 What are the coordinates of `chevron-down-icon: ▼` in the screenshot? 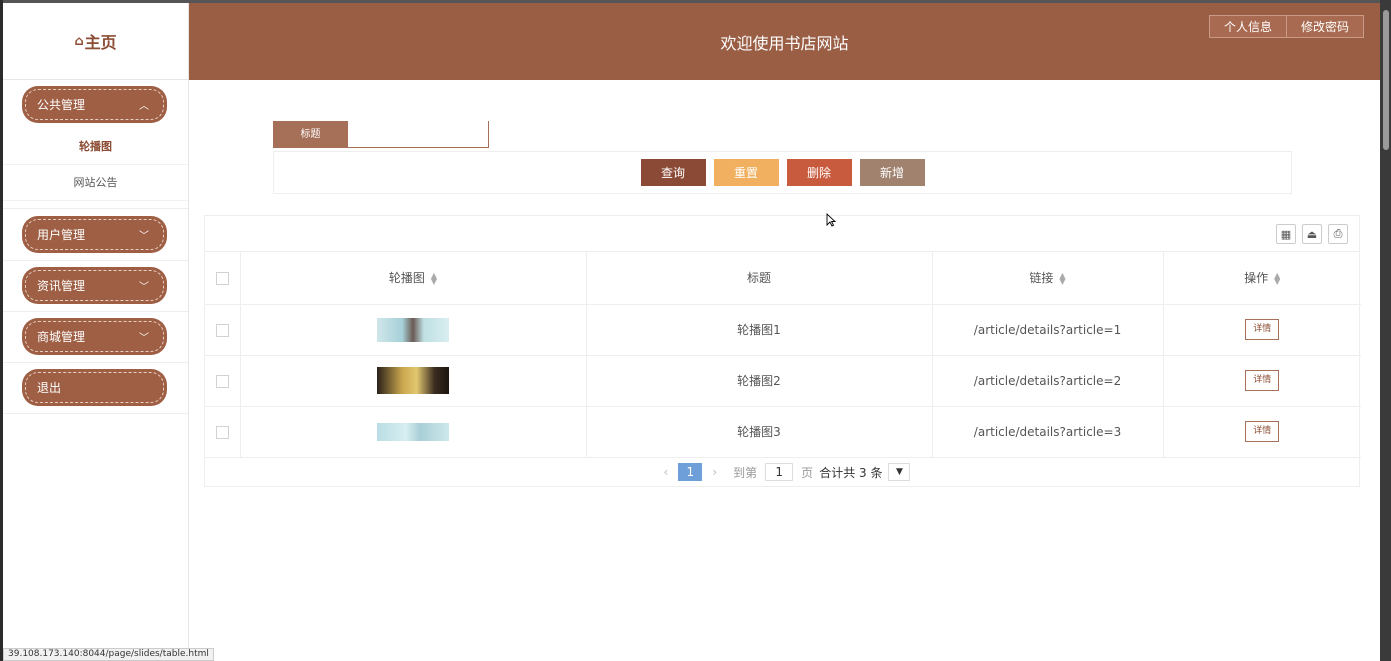 It's located at (899, 472).